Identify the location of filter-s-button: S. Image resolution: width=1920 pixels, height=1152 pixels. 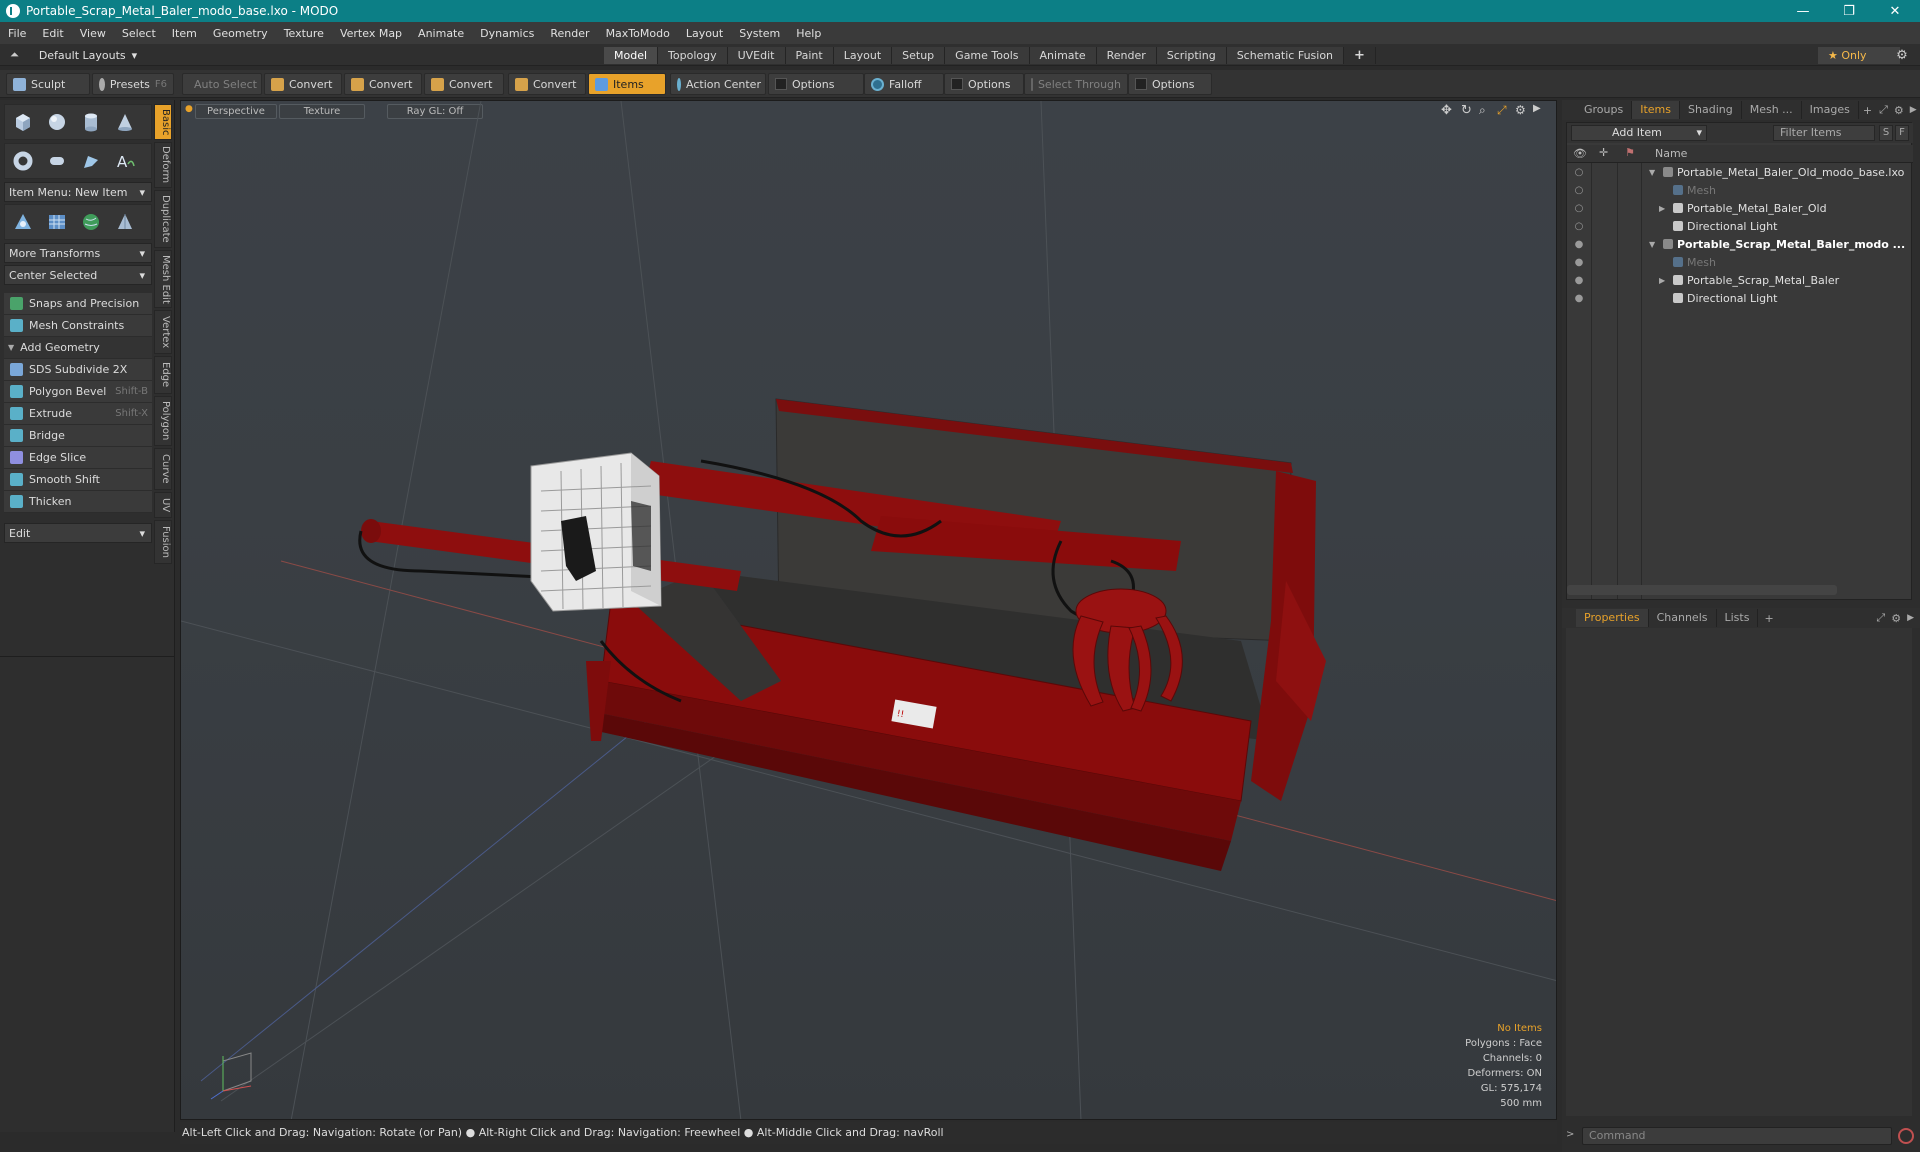
(1886, 133).